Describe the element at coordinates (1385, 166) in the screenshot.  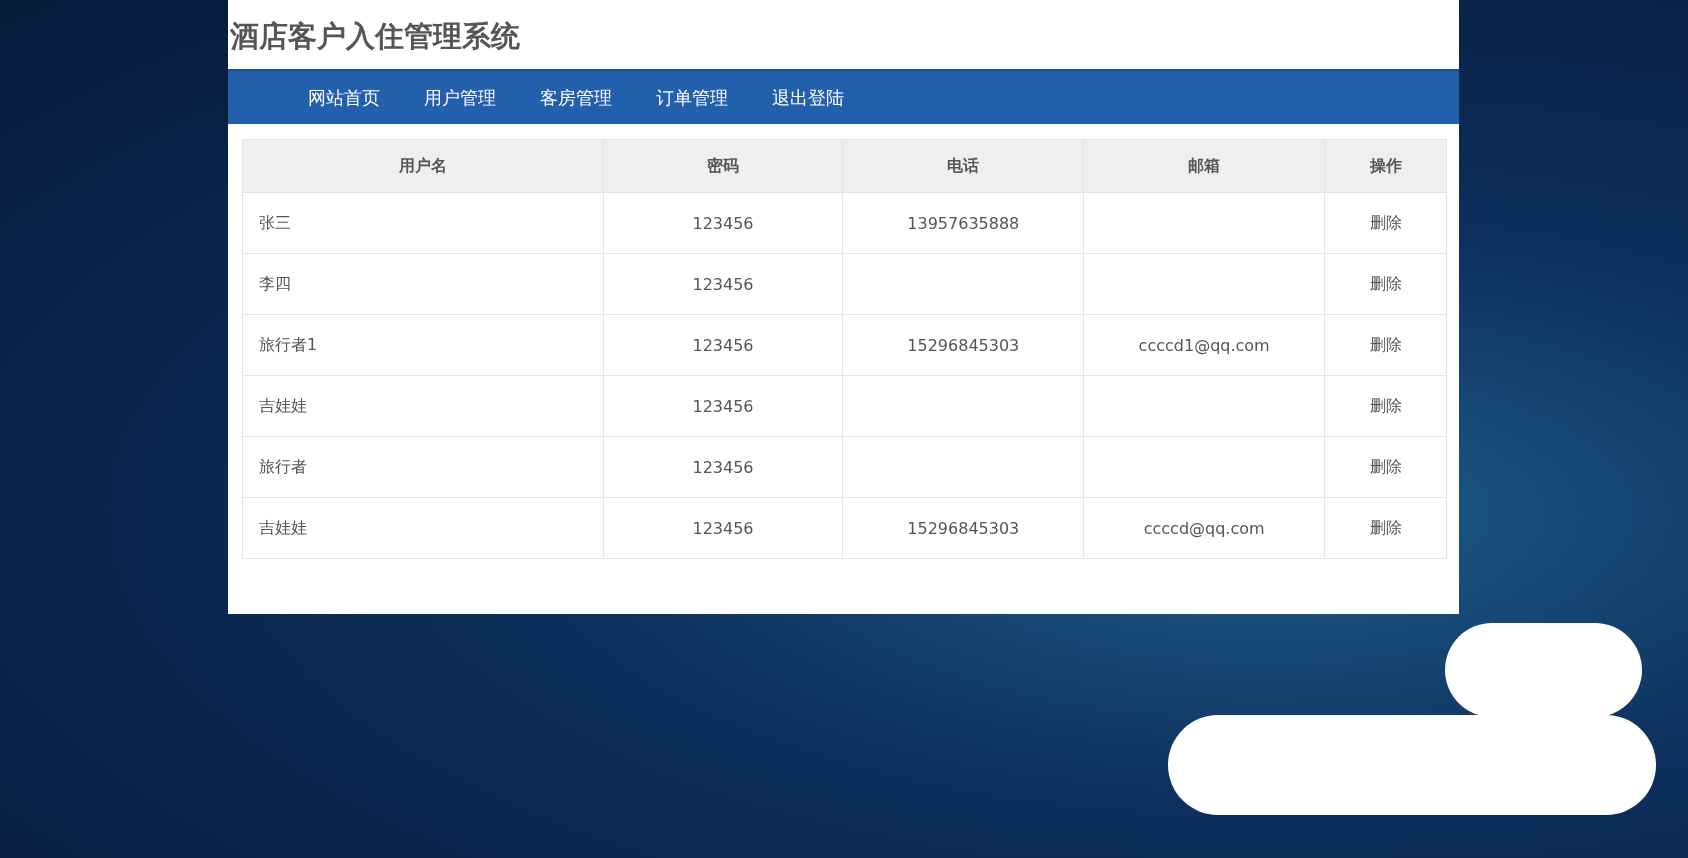
I see `column-header: 操作` at that location.